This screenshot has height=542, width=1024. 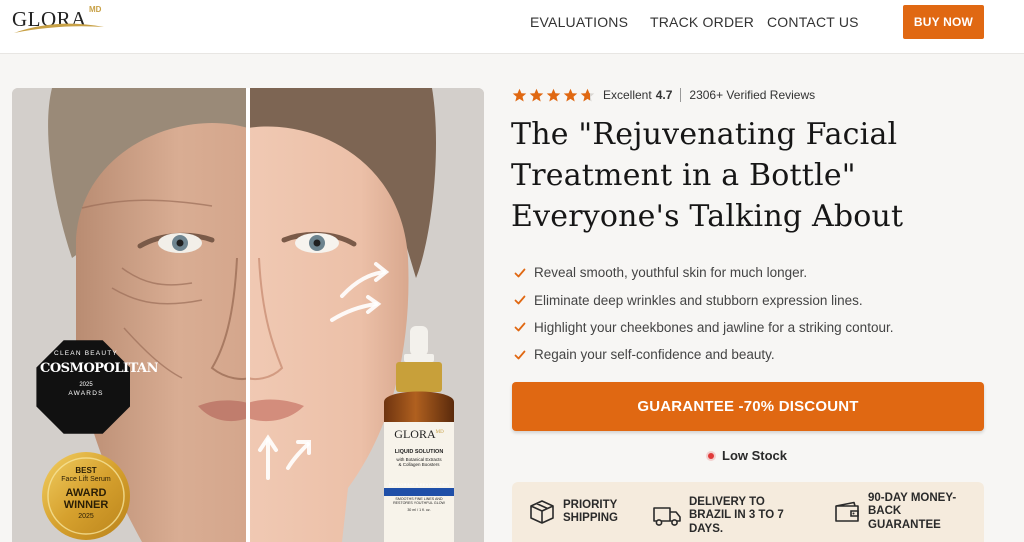 I want to click on delivery-truck-icon, so click(x=667, y=516).